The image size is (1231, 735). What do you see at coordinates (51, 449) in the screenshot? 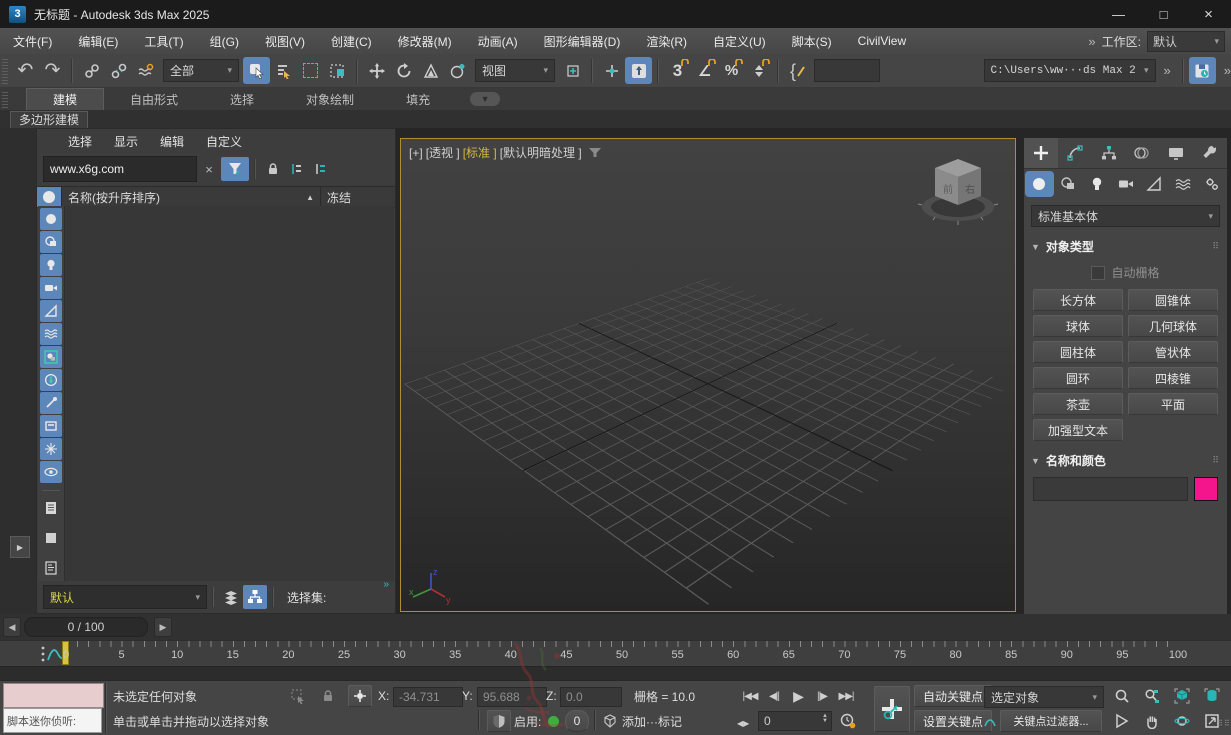
I see `display-particles-icon` at bounding box center [51, 449].